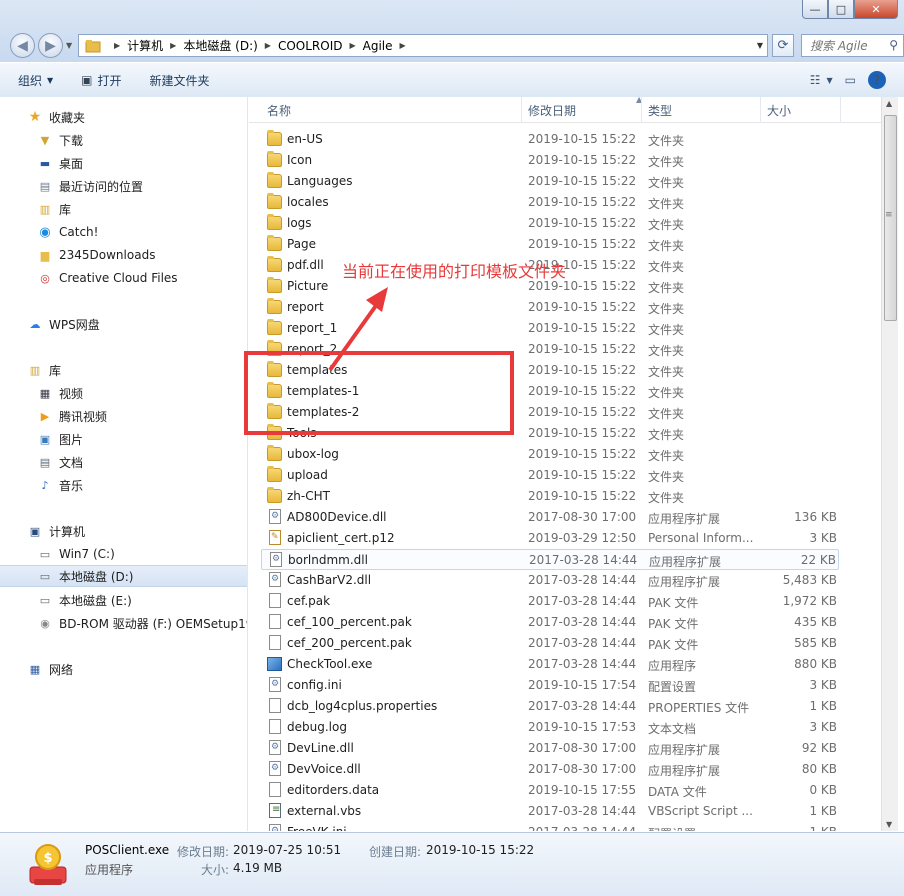  Describe the element at coordinates (841, 9) in the screenshot. I see `maximize-button: □` at that location.